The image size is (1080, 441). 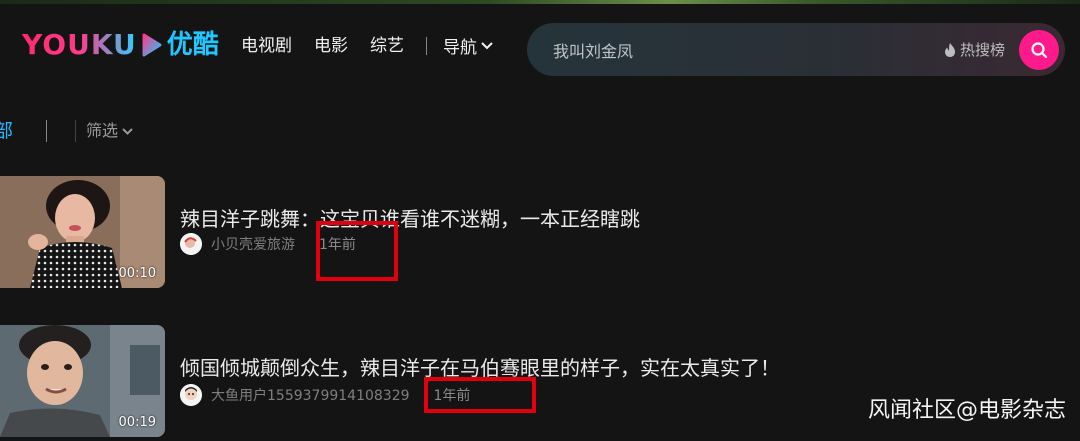 What do you see at coordinates (982, 50) in the screenshot?
I see `hot-search-label: 热搜榜` at bounding box center [982, 50].